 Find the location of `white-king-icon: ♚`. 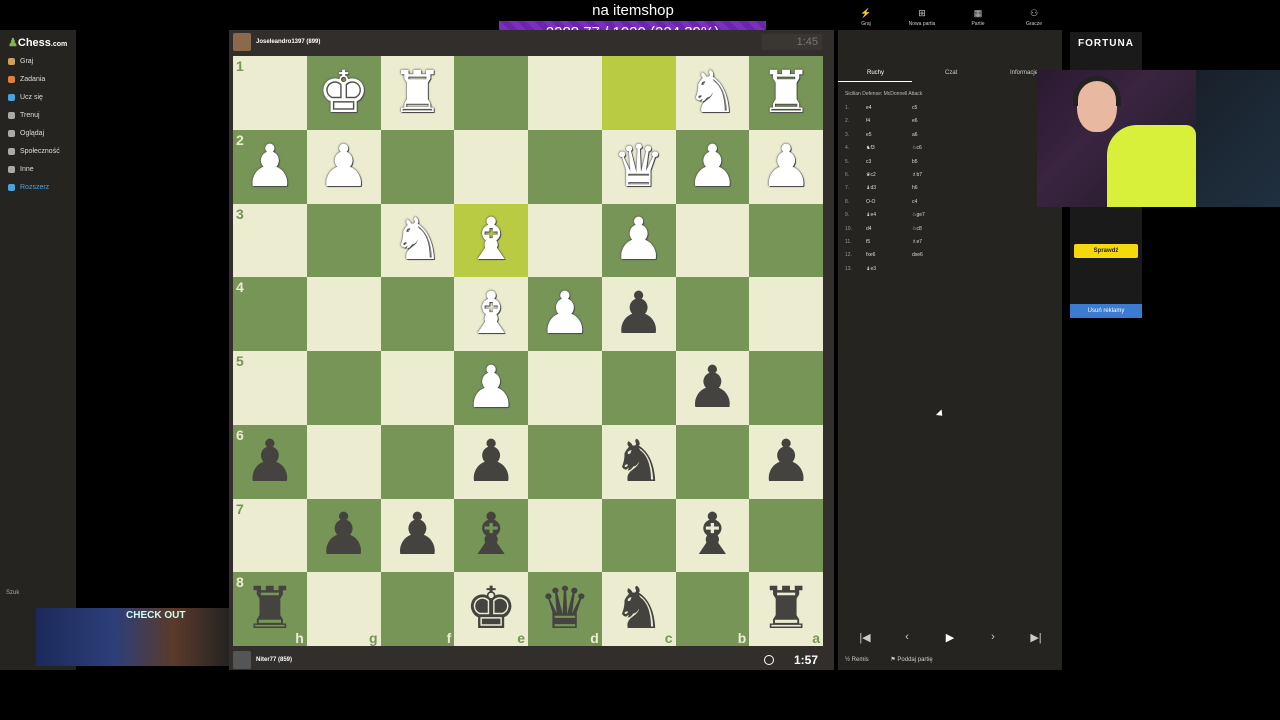

white-king-icon: ♚ is located at coordinates (344, 92).